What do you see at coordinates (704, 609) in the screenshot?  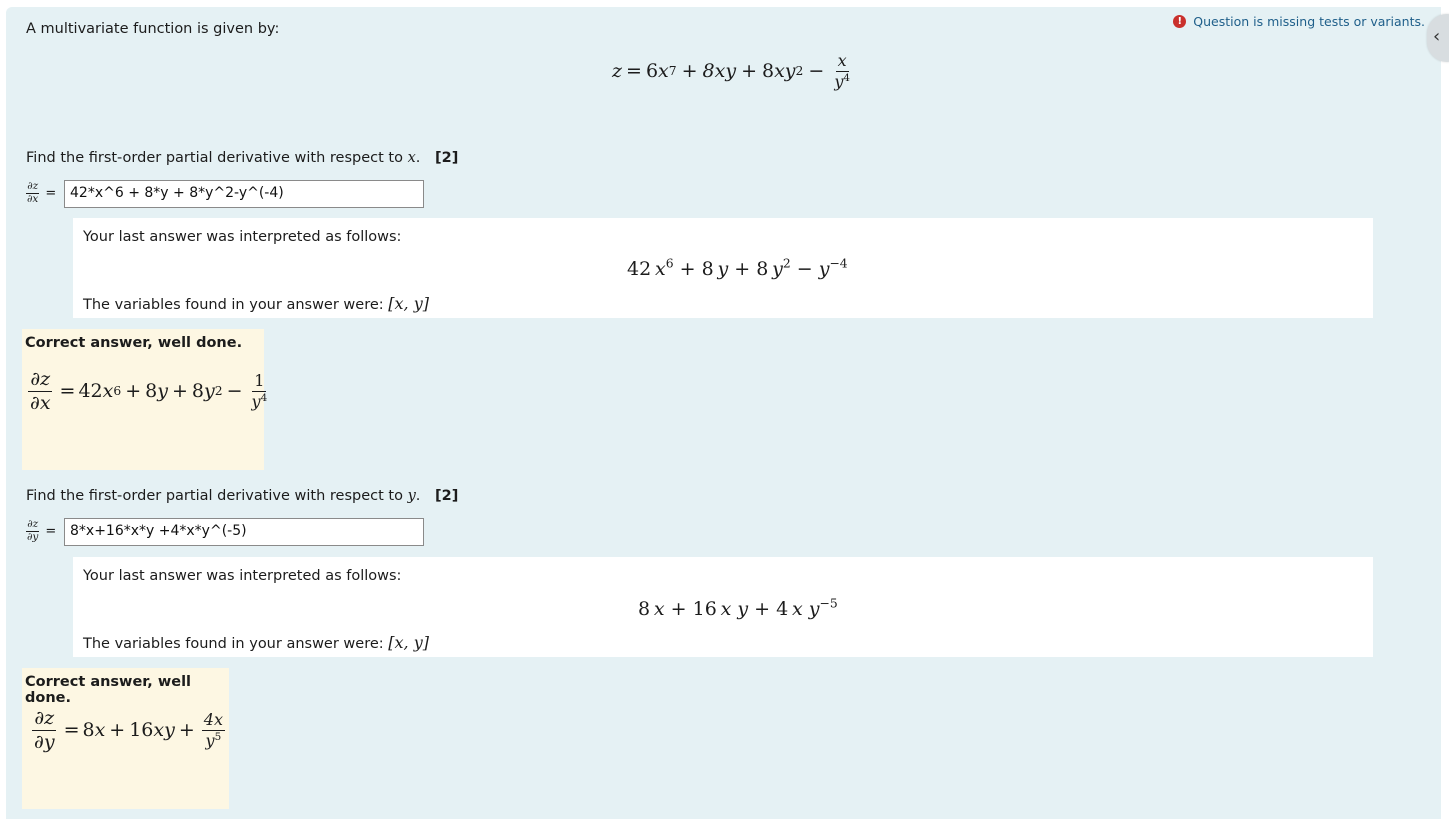 I see `p2i-c2: 16` at bounding box center [704, 609].